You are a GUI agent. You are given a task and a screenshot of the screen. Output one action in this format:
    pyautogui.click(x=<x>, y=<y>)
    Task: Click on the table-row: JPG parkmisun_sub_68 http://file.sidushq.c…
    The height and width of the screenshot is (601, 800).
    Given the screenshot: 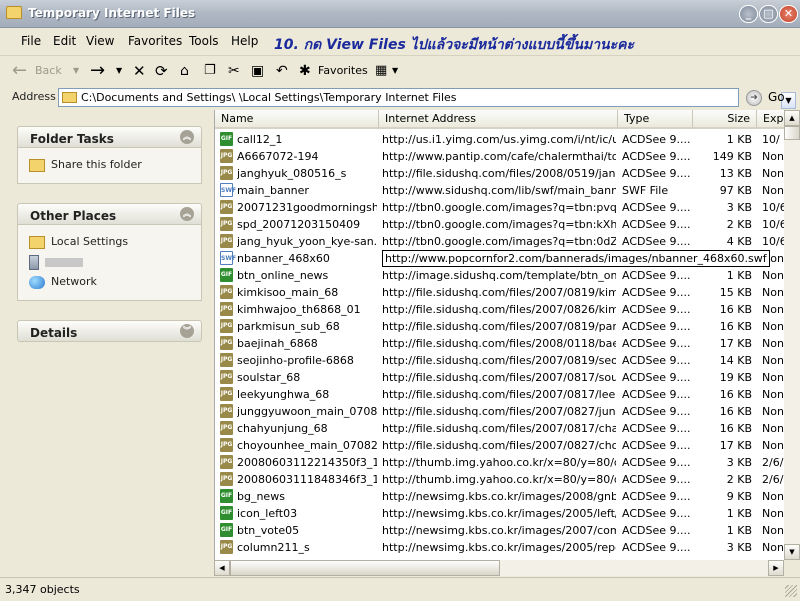 What is the action you would take?
    pyautogui.click(x=500, y=326)
    